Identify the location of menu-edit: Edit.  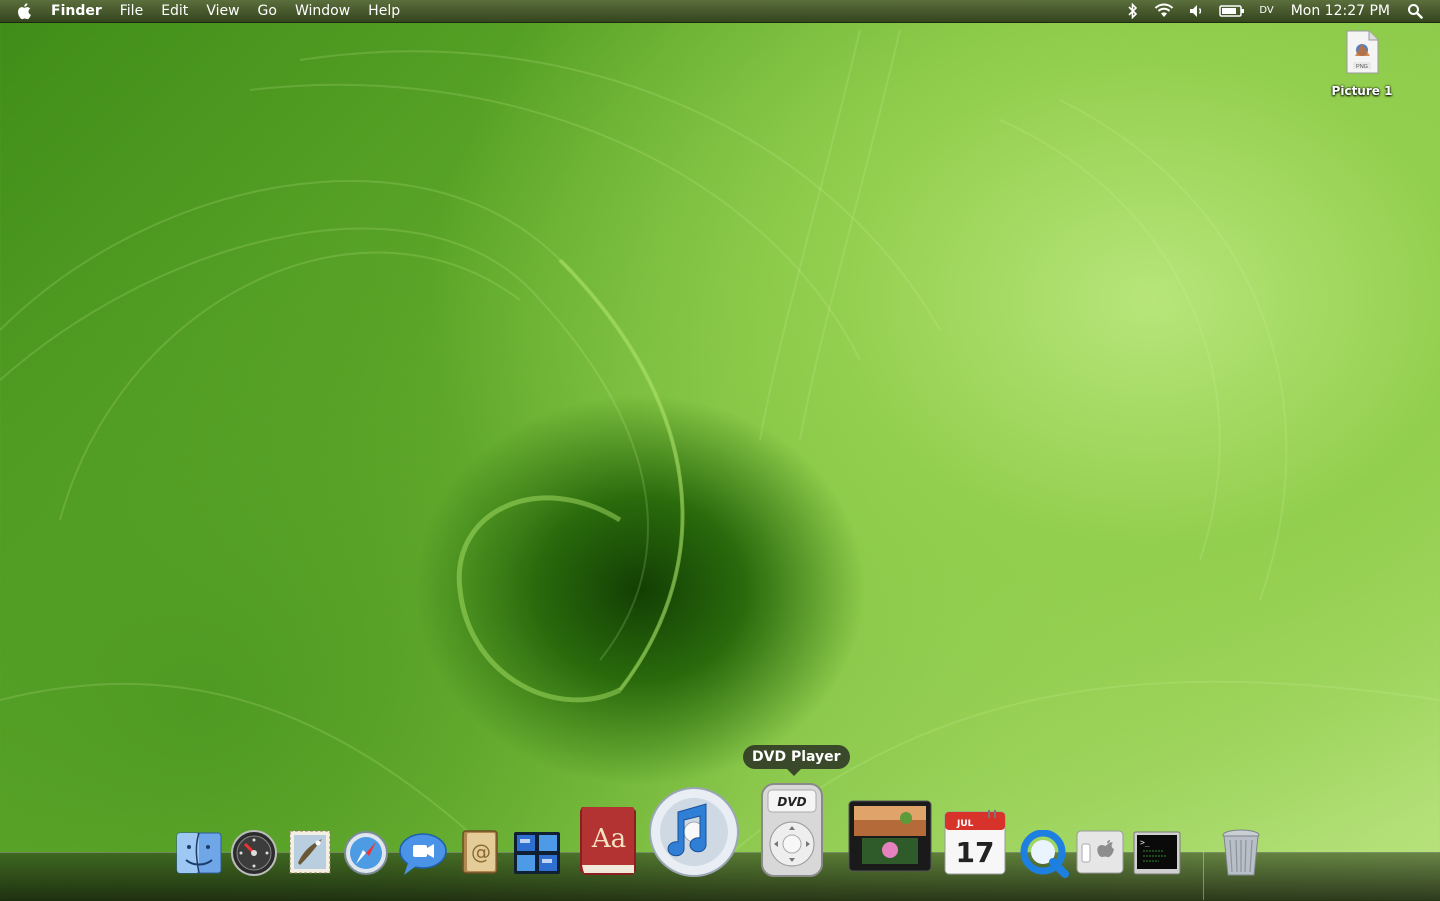
(174, 11).